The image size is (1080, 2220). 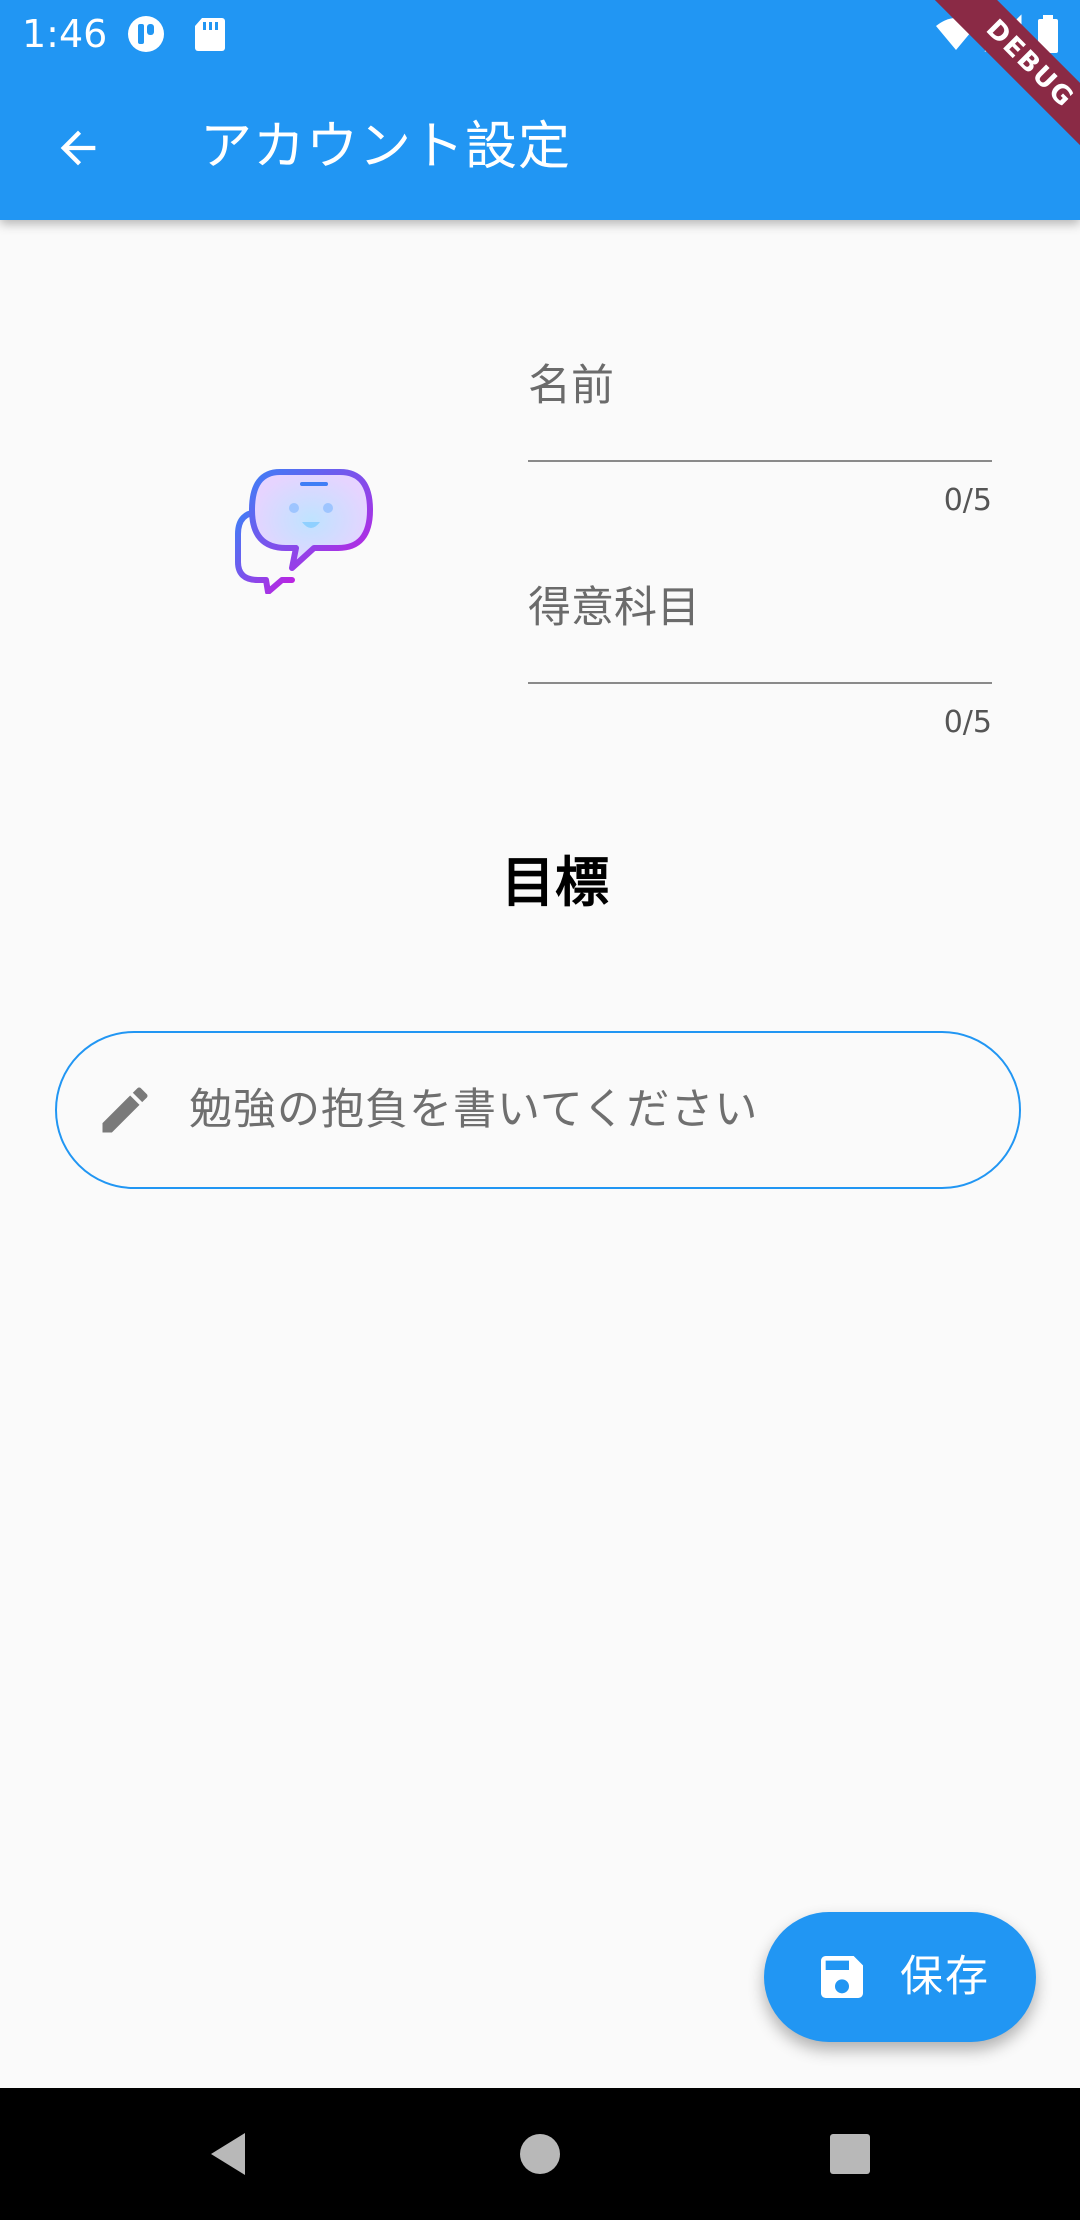 I want to click on back-triangle-icon, so click(x=228, y=2154).